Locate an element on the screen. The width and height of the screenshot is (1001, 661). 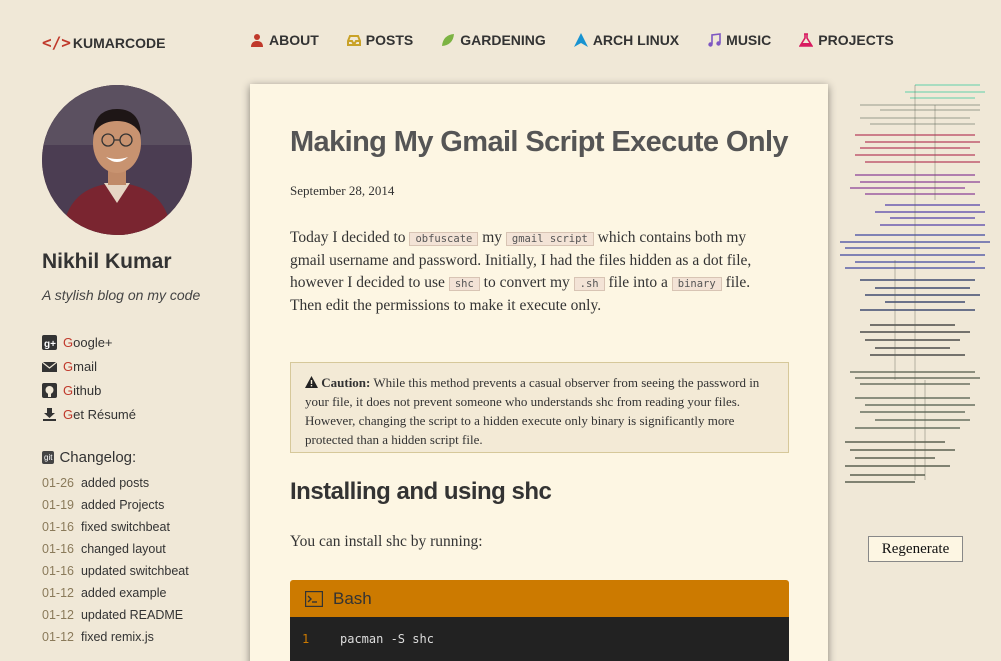
changelog-entry: 01-16 changed layout is located at coordinates (115, 549).